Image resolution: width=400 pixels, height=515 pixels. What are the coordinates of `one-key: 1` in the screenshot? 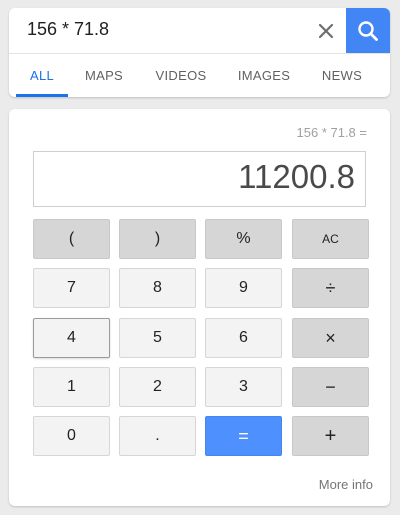 It's located at (71, 387).